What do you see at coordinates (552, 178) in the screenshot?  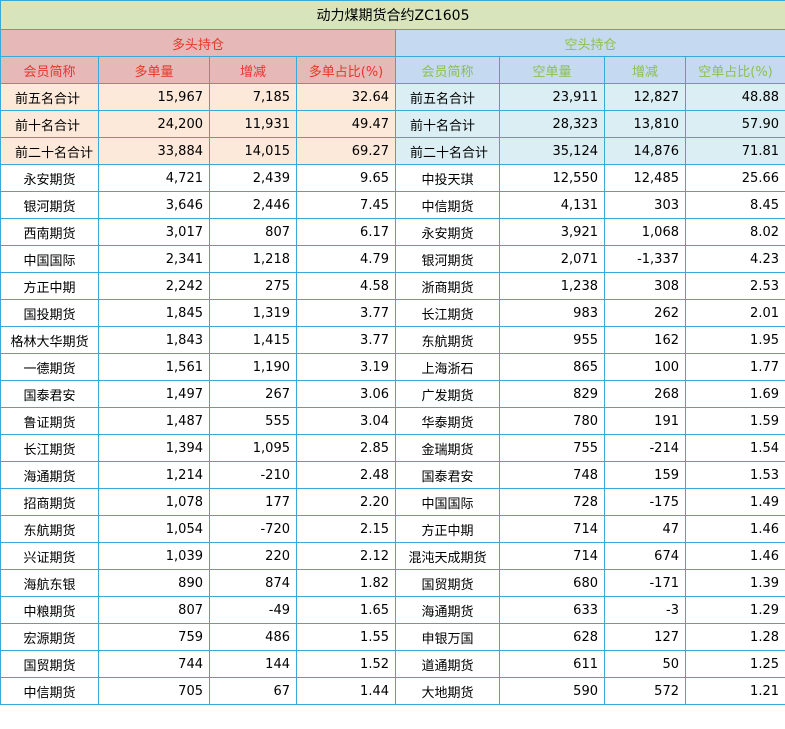 I see `short-volume: 12,550` at bounding box center [552, 178].